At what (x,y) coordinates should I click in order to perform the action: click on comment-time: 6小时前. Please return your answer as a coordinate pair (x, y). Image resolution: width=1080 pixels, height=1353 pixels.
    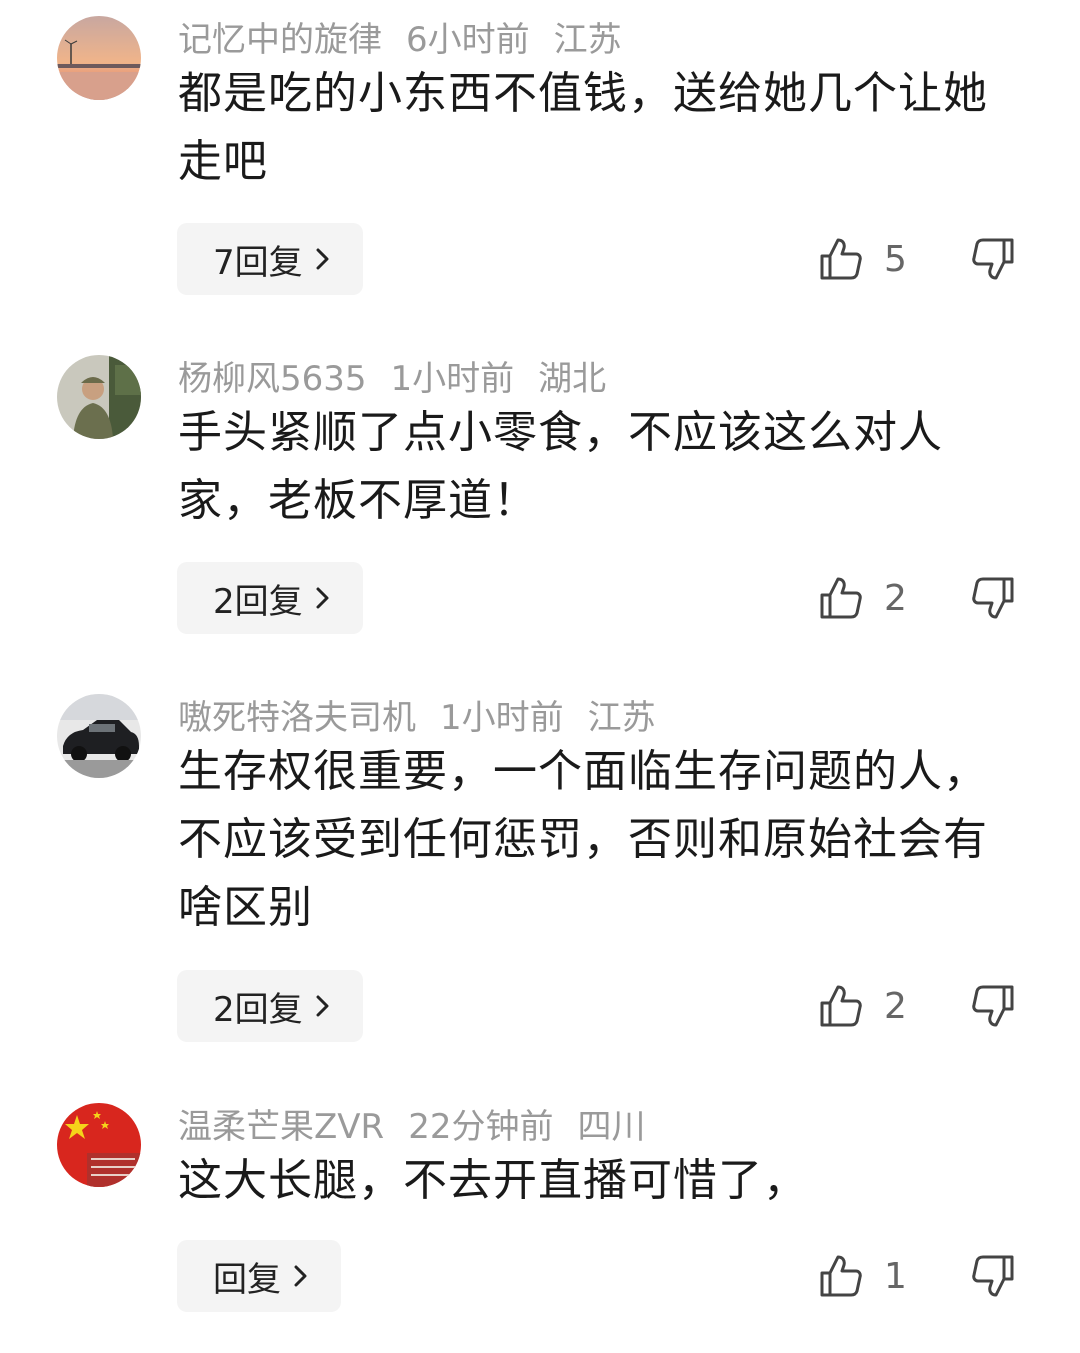
    Looking at the image, I should click on (468, 40).